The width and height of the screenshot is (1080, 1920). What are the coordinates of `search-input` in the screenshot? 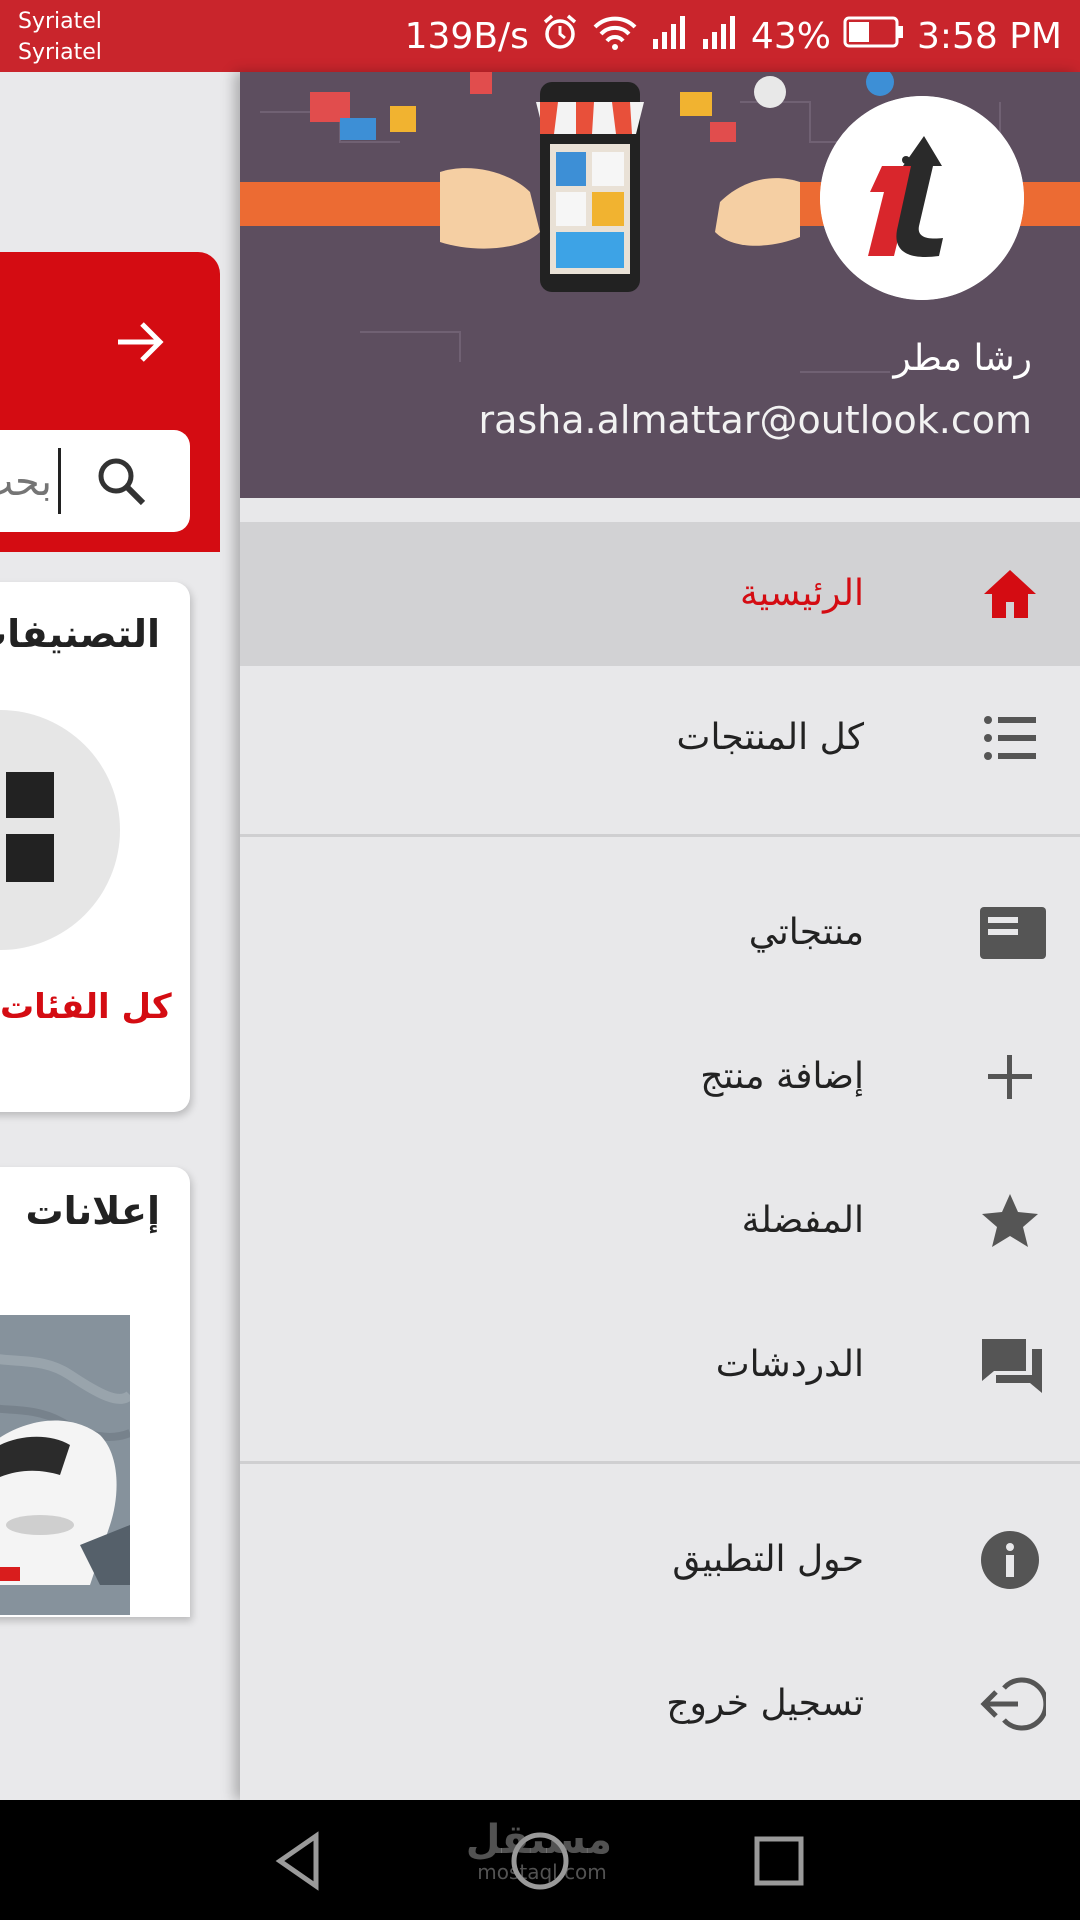 It's located at (26, 482).